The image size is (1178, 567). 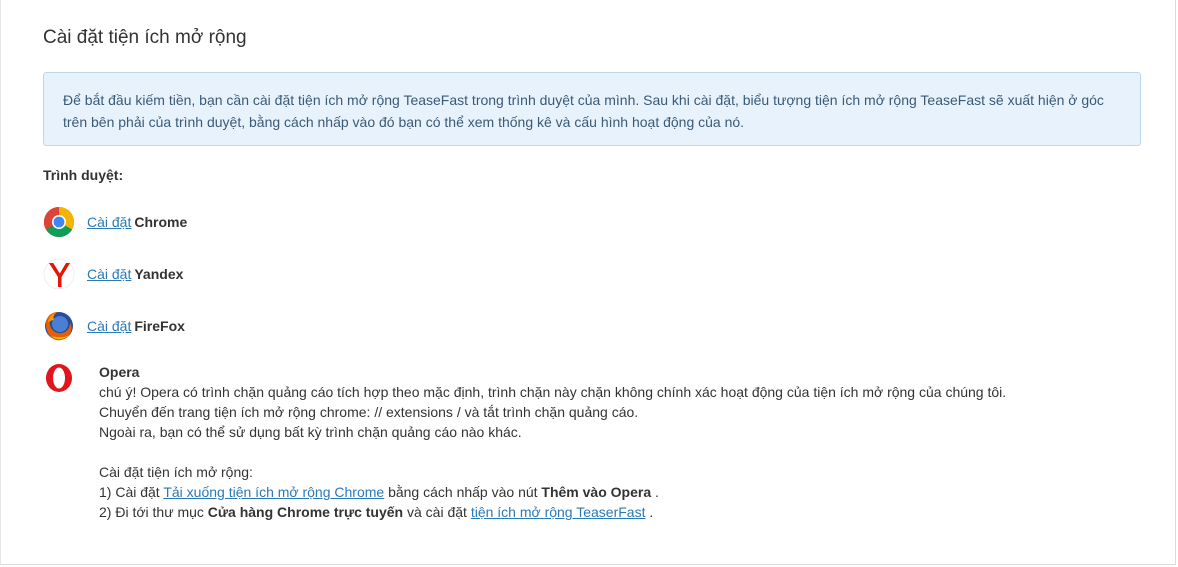 What do you see at coordinates (463, 492) in the screenshot?
I see `step-1-middle: bằng cách nhấp vào nút` at bounding box center [463, 492].